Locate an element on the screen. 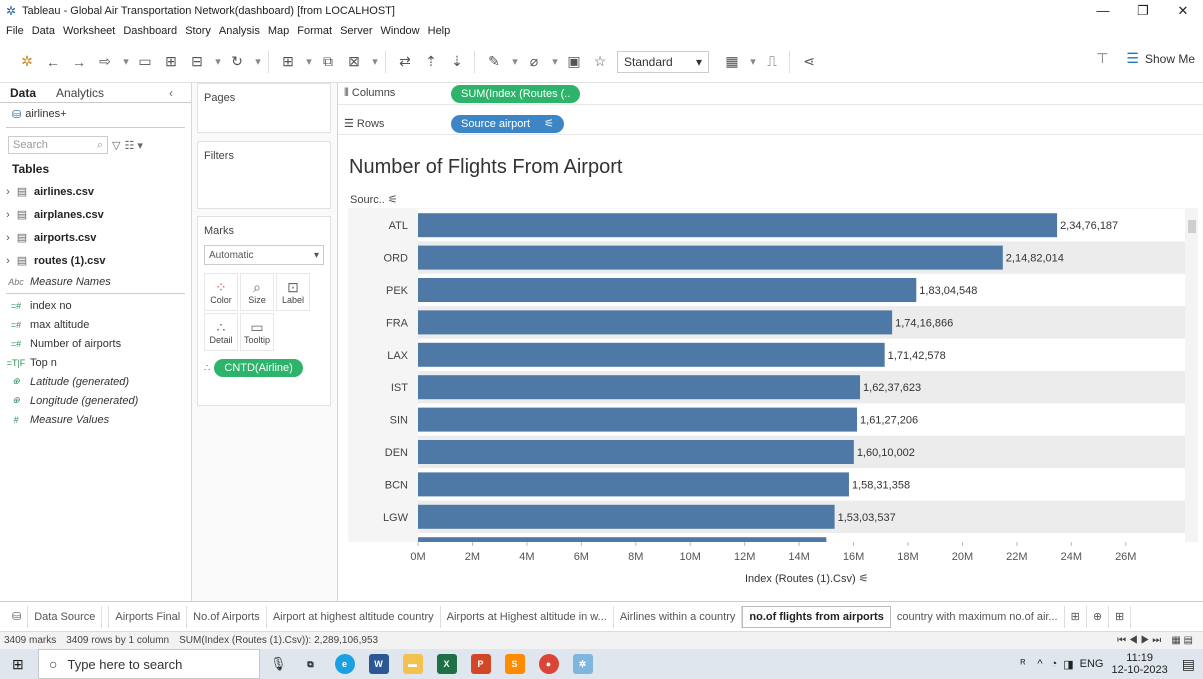 The image size is (1203, 679). excel-icon: X is located at coordinates (446, 664).